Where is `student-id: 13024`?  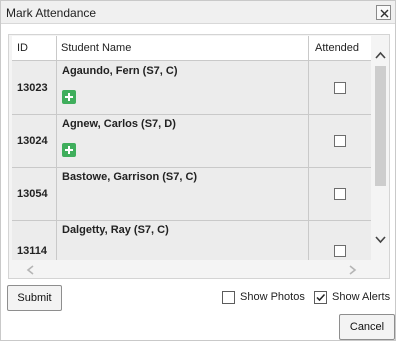 student-id: 13024 is located at coordinates (32, 141).